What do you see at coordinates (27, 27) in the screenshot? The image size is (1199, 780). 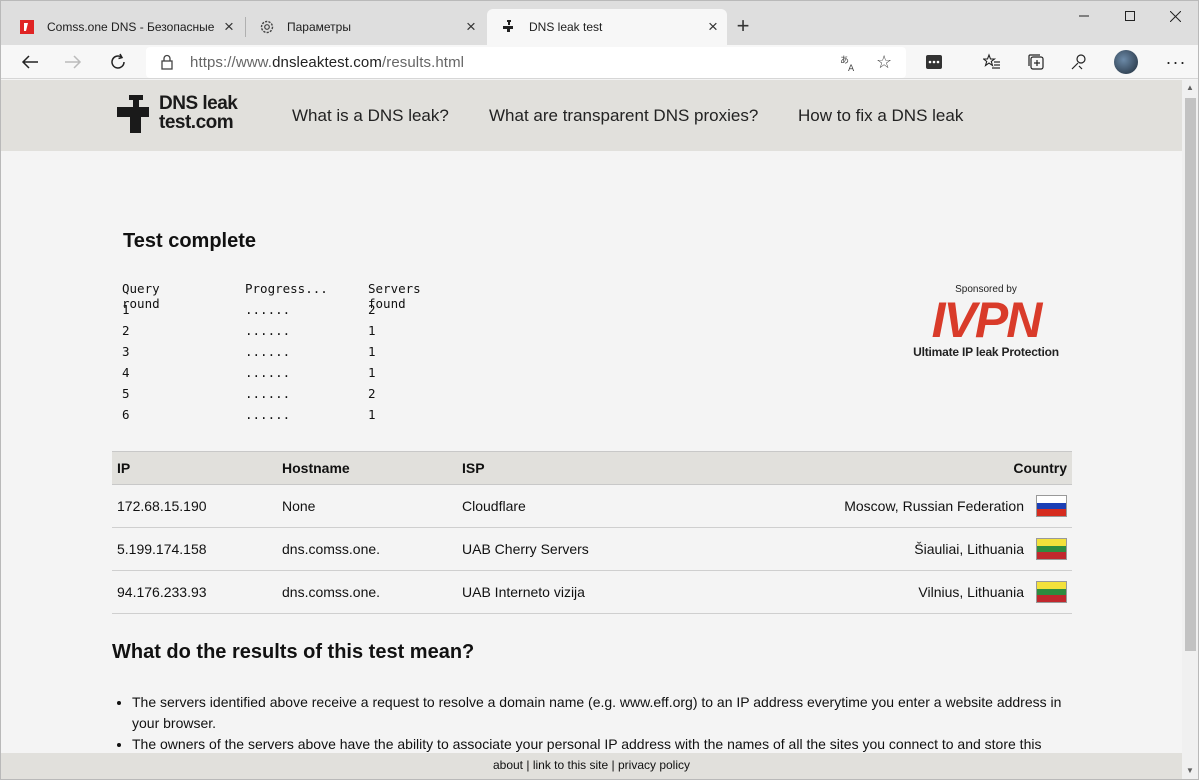 I see `comss-red-icon` at bounding box center [27, 27].